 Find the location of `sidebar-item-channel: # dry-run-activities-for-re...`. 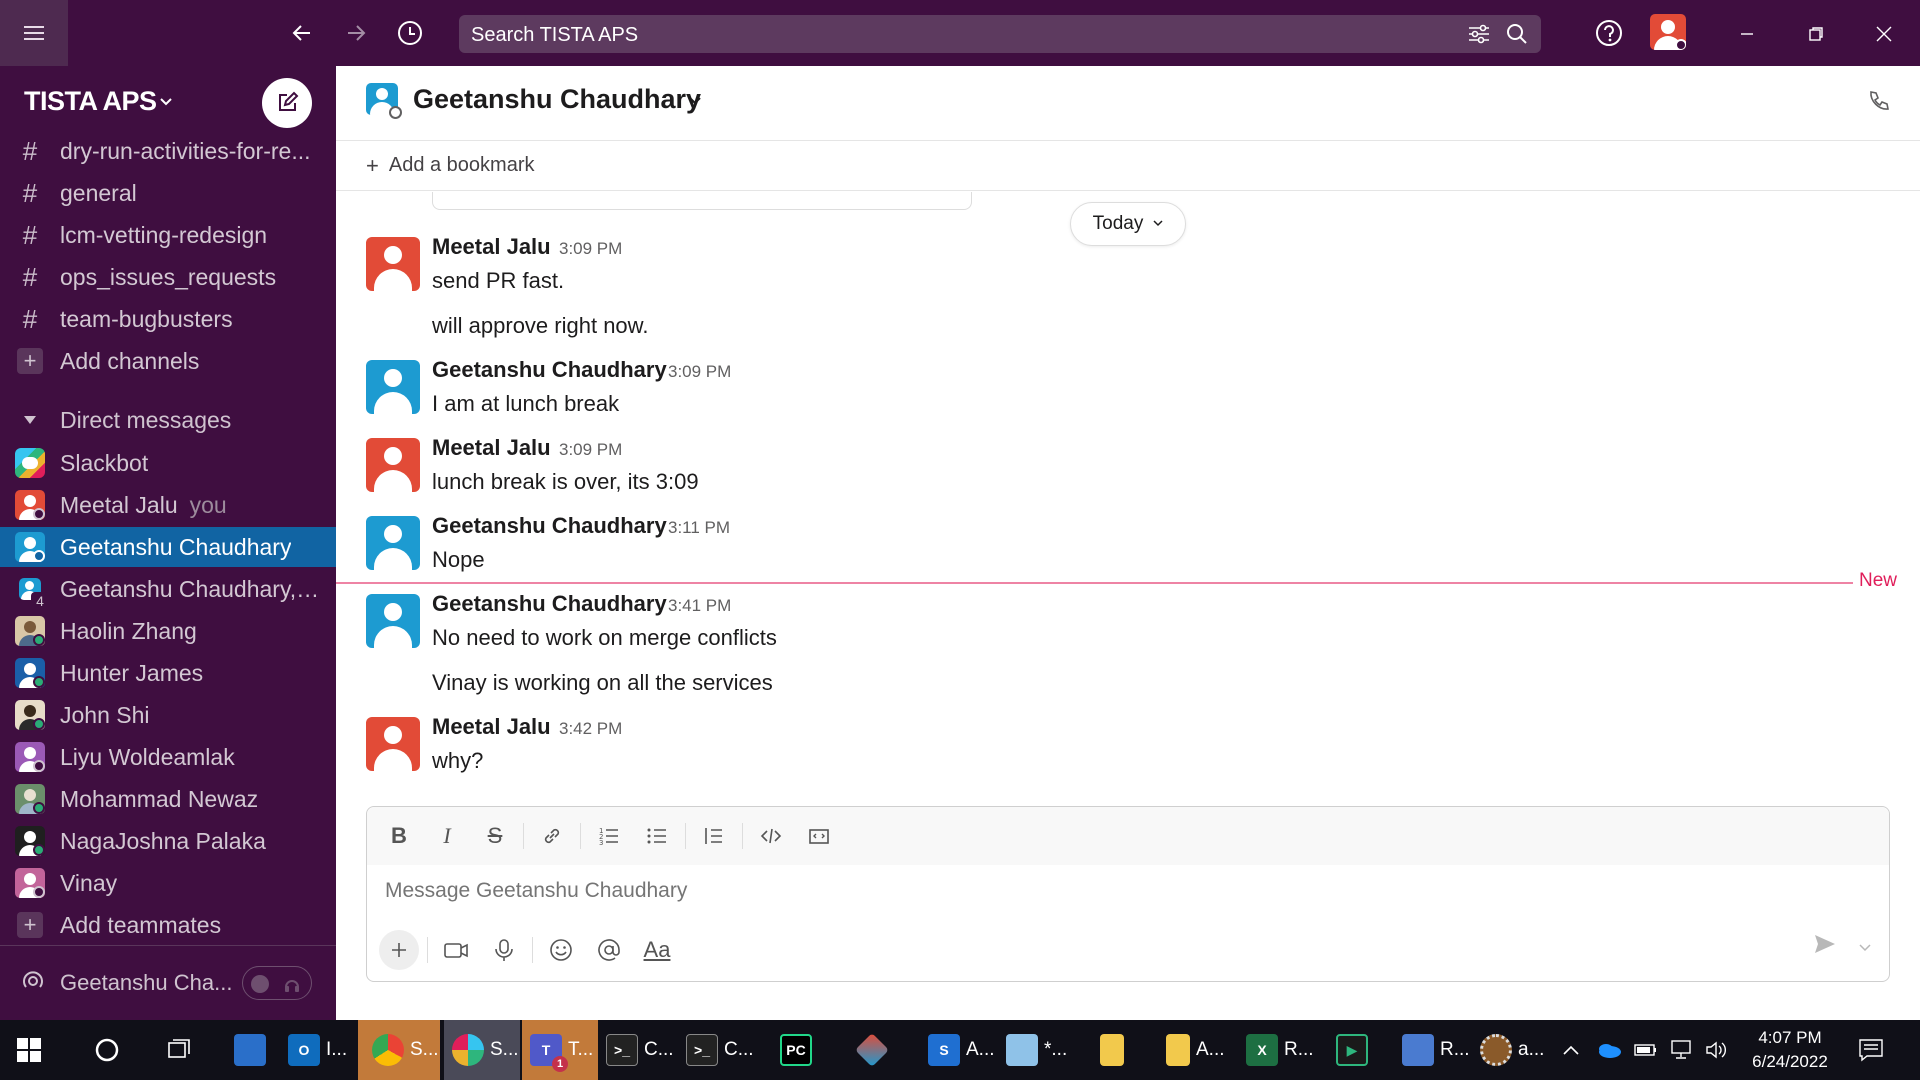

sidebar-item-channel: # dry-run-activities-for-re... is located at coordinates (168, 151).